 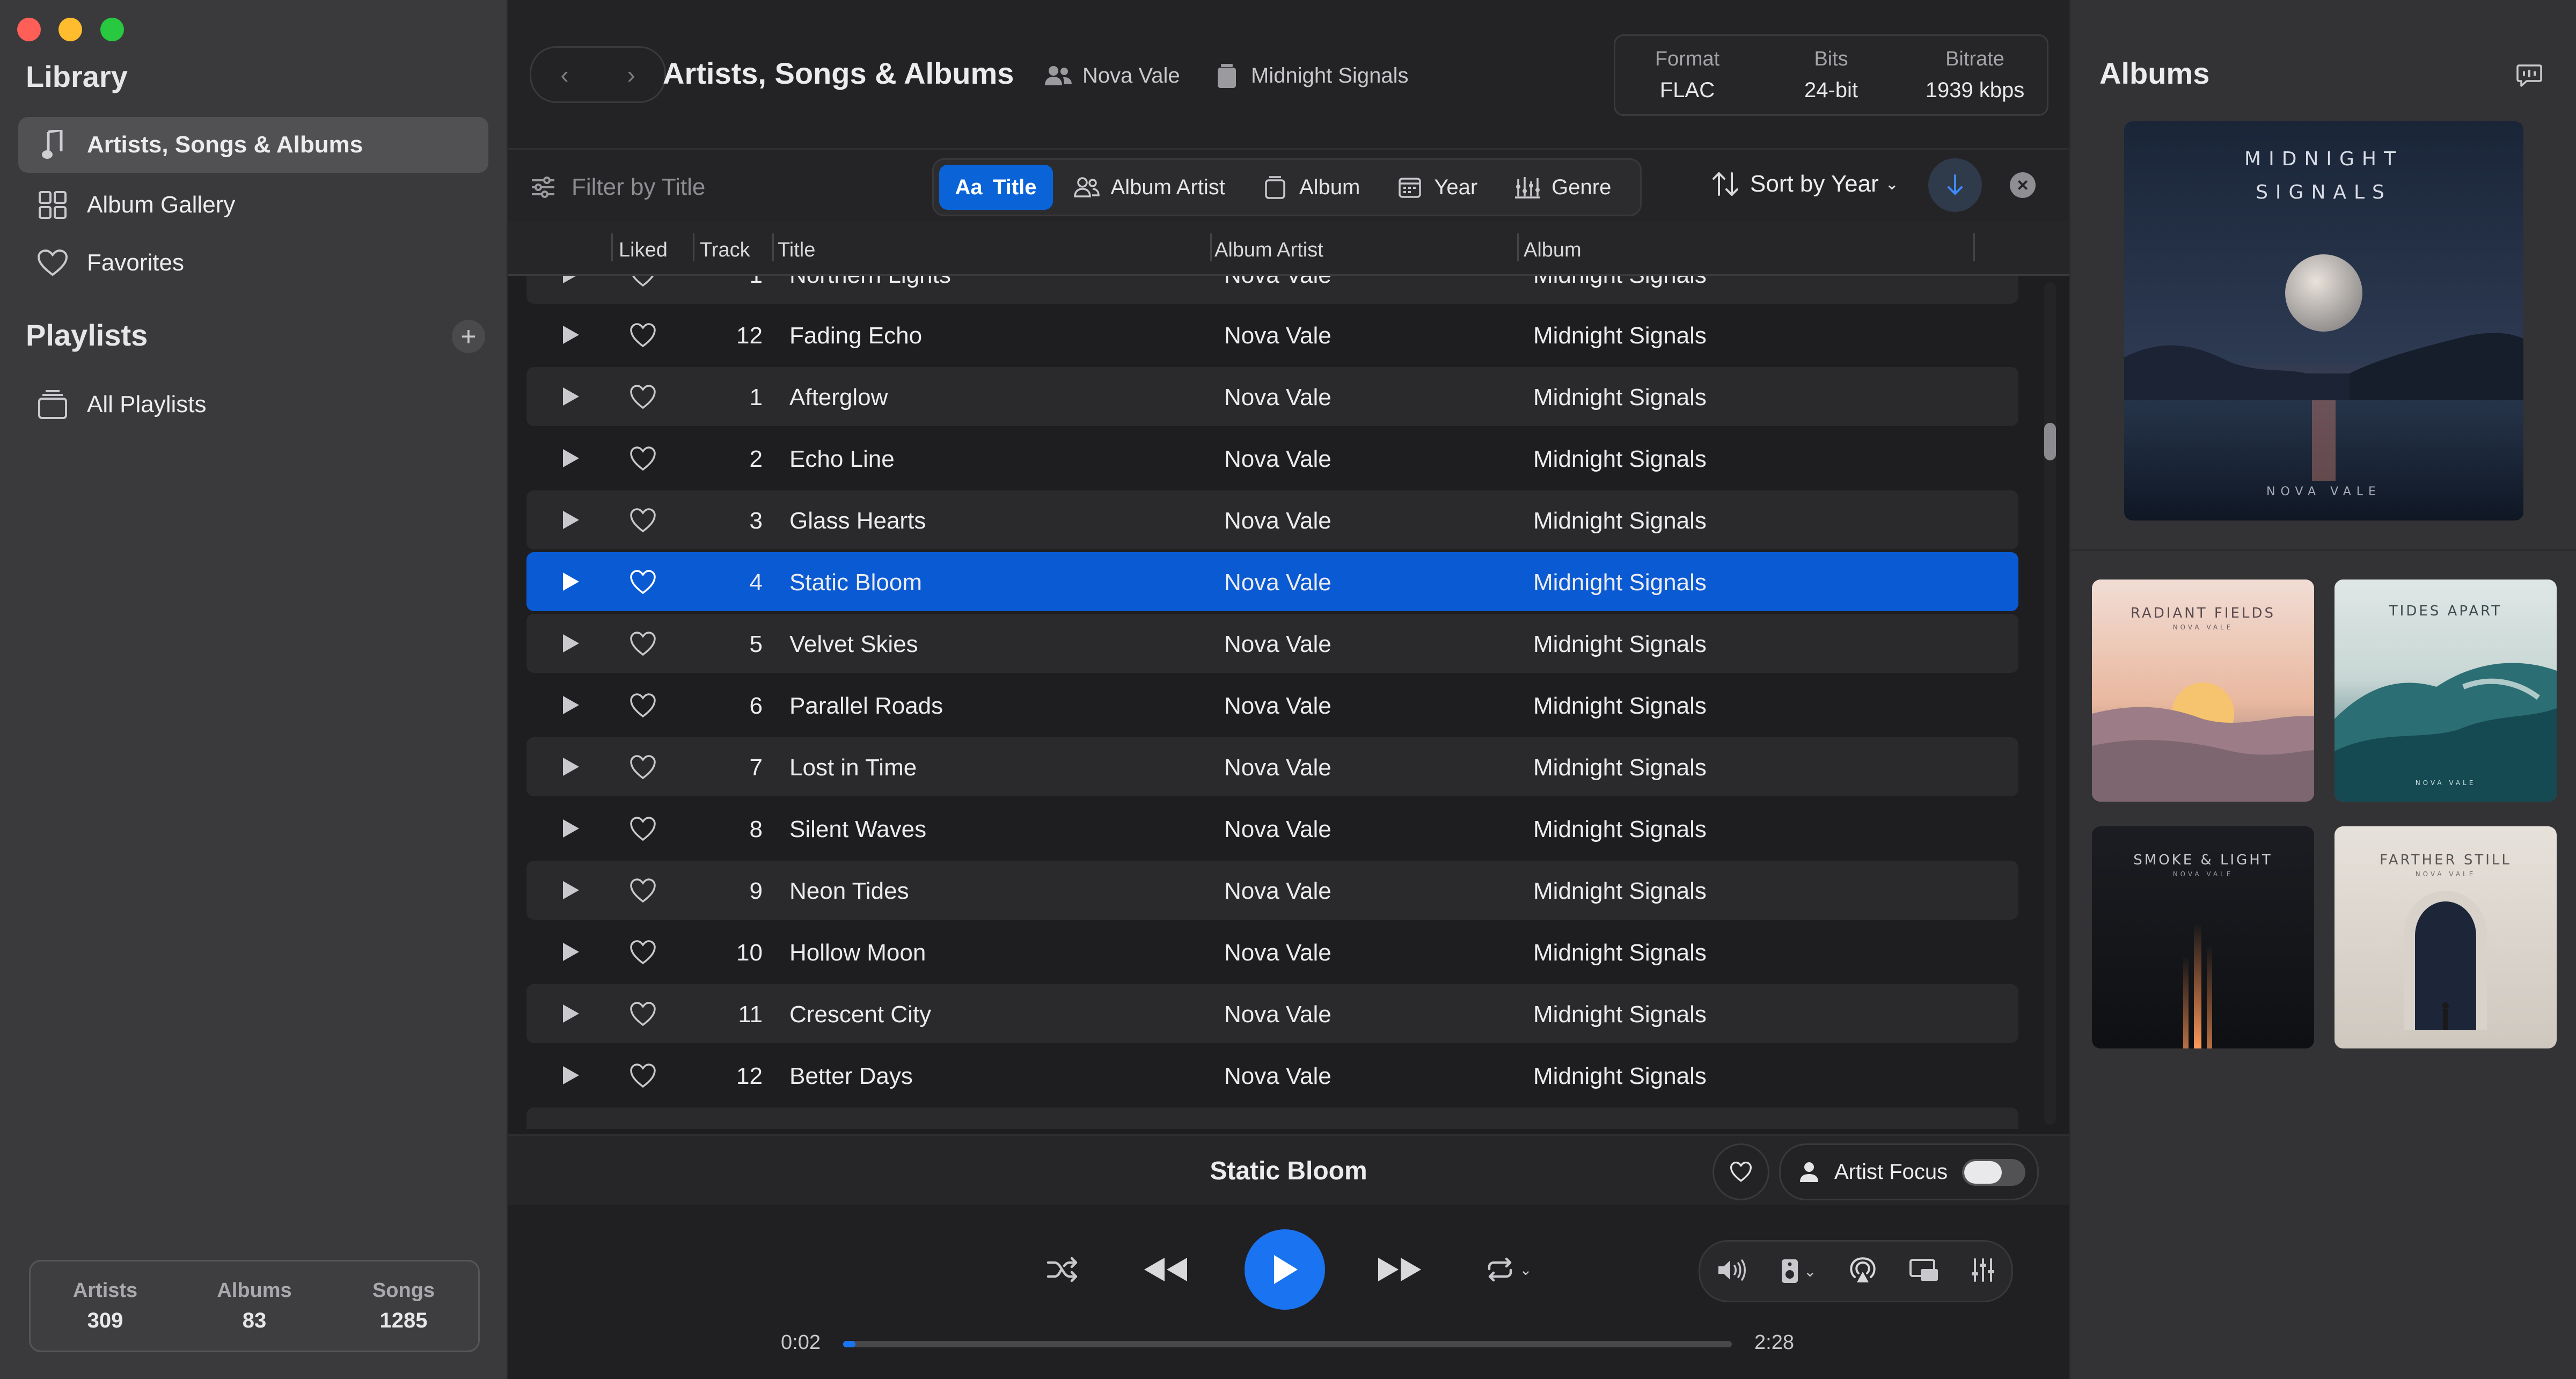 I want to click on breadcrumb-album-label: Midnight Signals, so click(x=1330, y=75).